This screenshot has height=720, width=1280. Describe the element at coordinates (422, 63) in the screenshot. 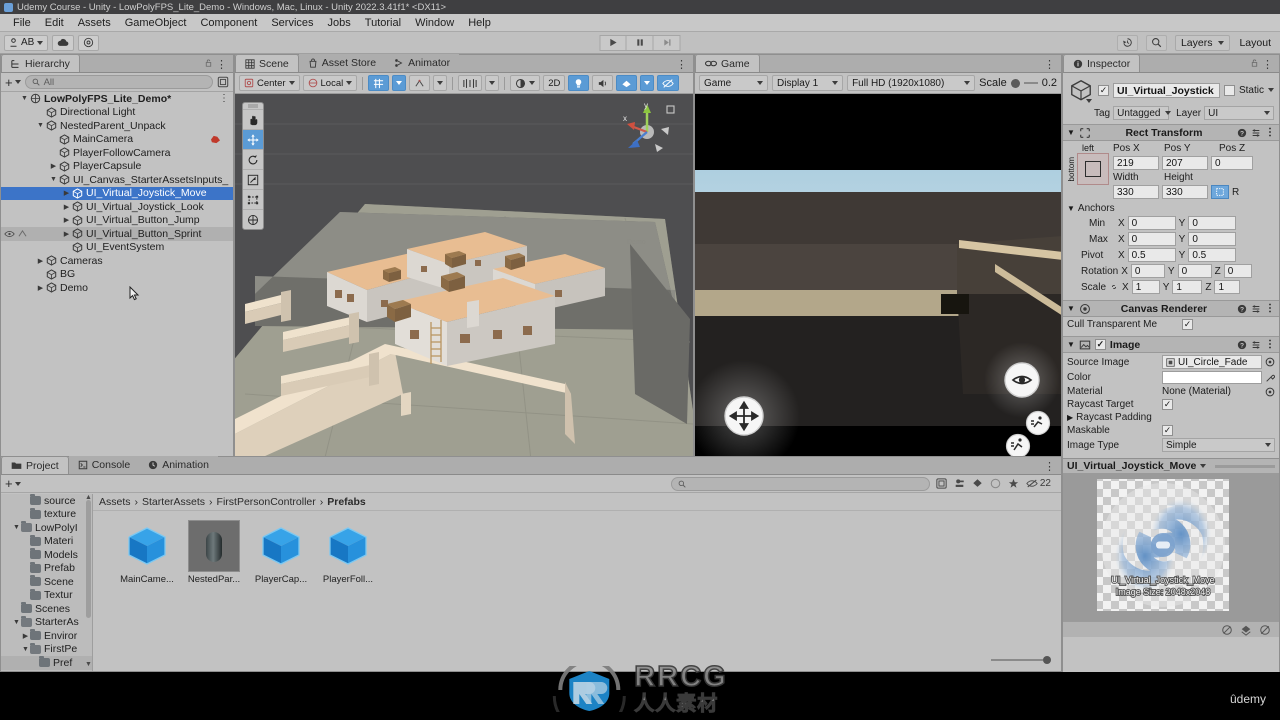

I see `tab-animator: Animator` at that location.